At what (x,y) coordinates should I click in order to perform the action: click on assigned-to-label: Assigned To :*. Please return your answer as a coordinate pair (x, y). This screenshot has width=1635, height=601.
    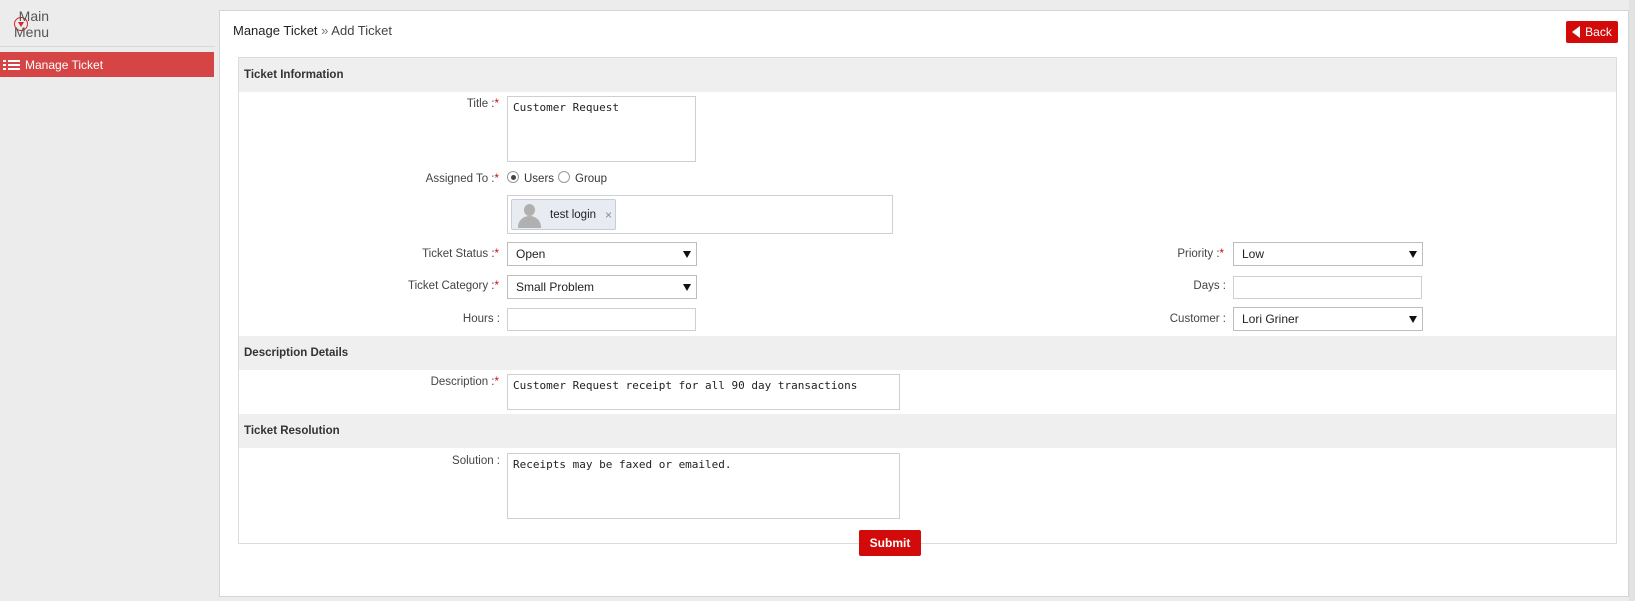
    Looking at the image, I should click on (444, 179).